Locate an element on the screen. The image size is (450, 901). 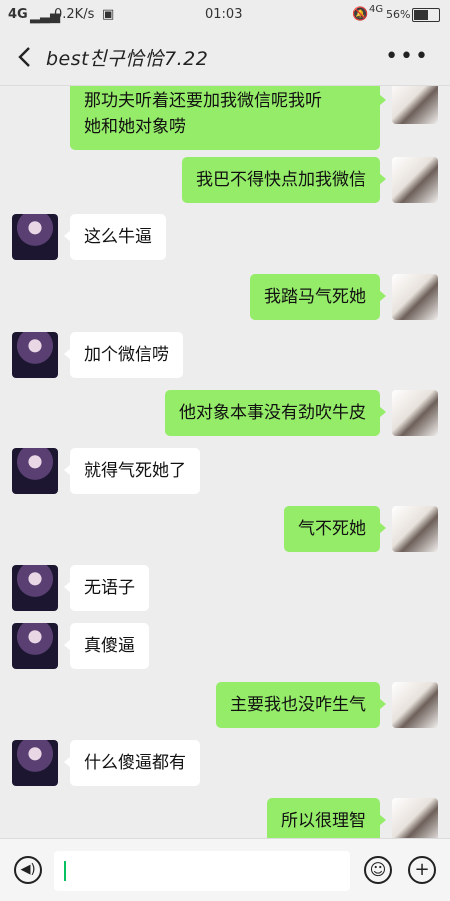
more-options-icon: ••• is located at coordinates (407, 56).